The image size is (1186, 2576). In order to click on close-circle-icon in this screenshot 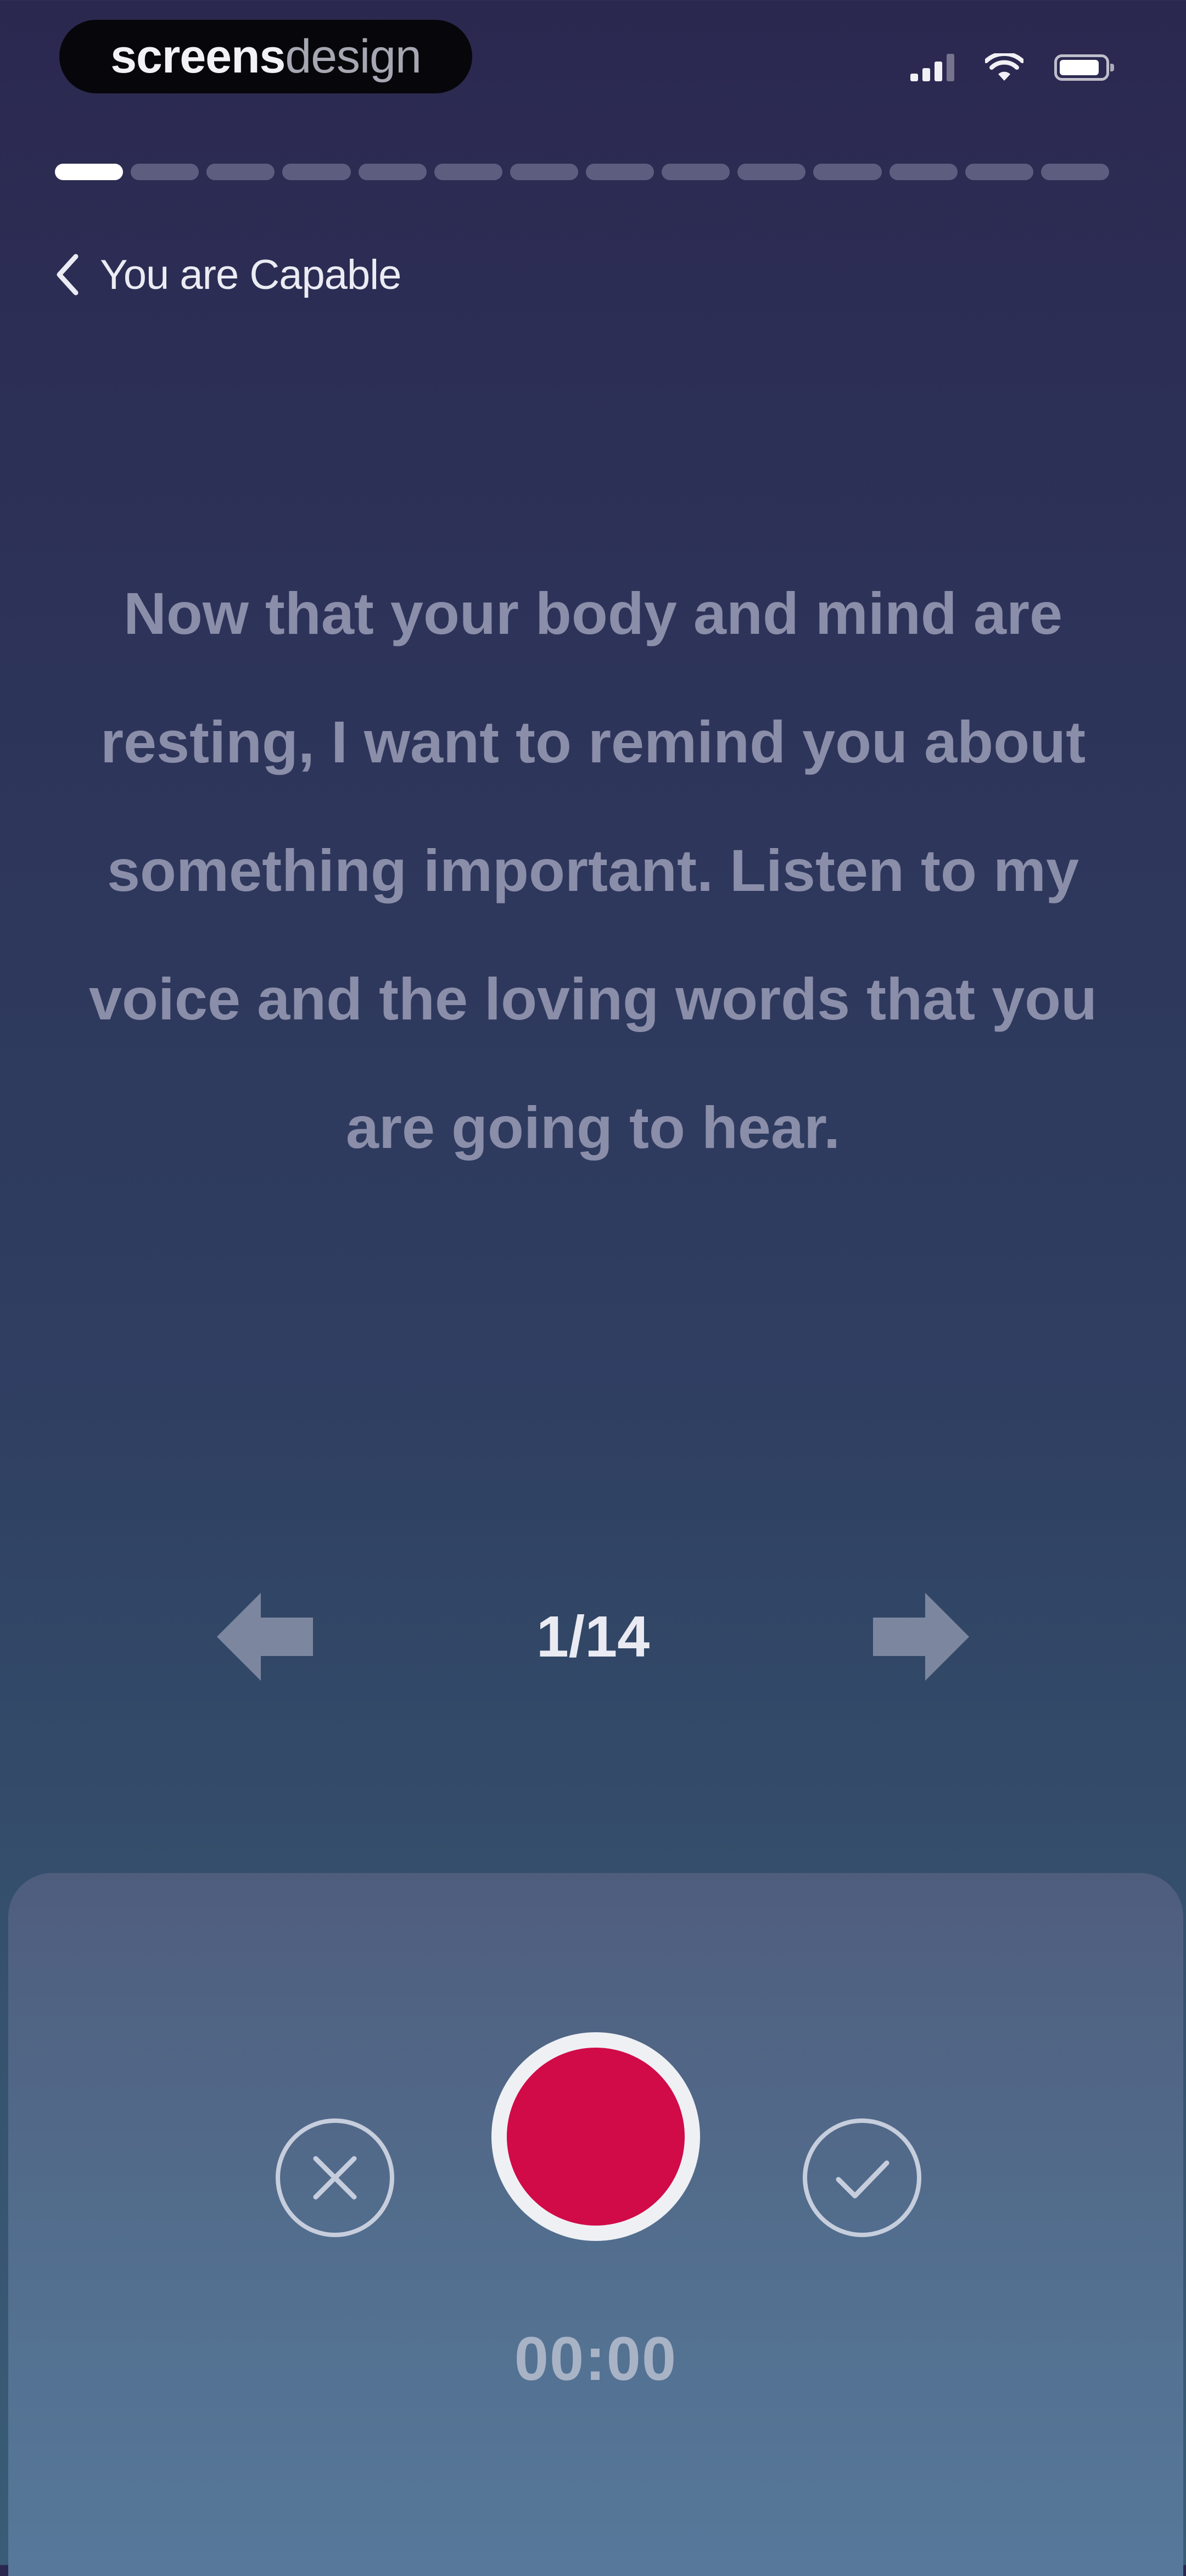, I will do `click(335, 2177)`.